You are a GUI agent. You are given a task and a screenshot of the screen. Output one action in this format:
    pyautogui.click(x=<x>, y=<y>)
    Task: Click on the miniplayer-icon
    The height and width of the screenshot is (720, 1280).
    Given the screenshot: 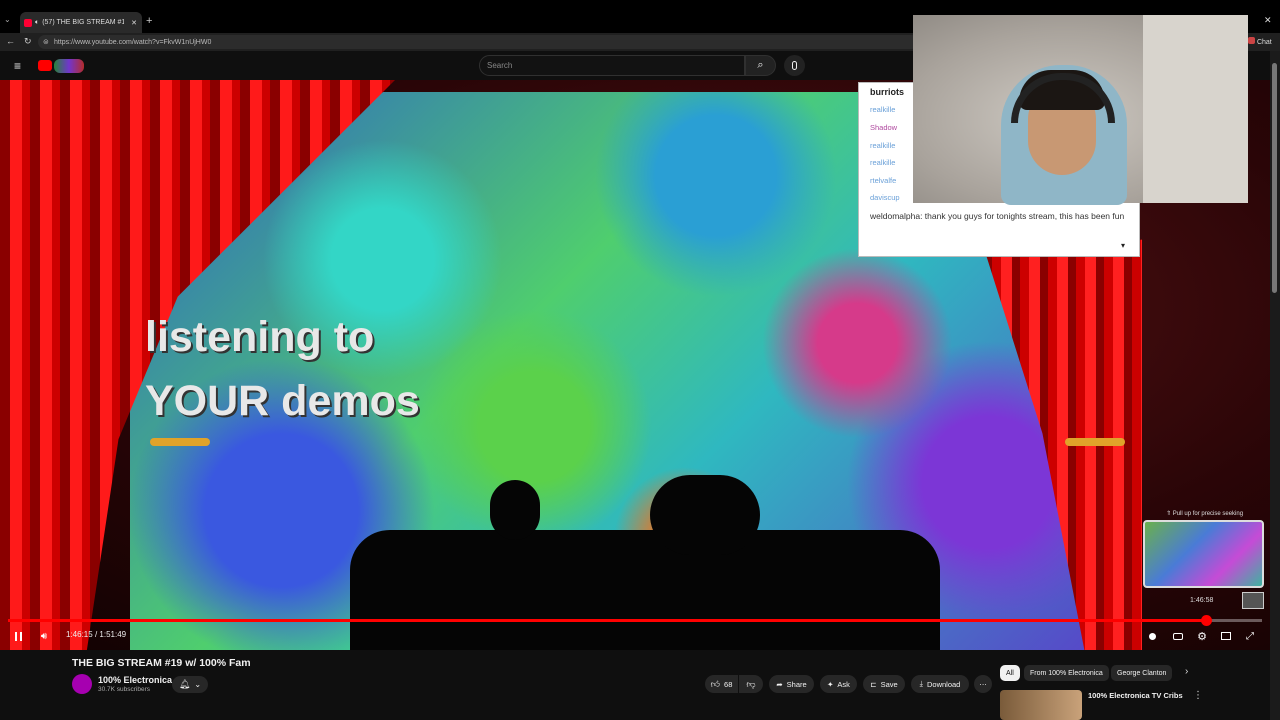 What is the action you would take?
    pyautogui.click(x=1226, y=636)
    